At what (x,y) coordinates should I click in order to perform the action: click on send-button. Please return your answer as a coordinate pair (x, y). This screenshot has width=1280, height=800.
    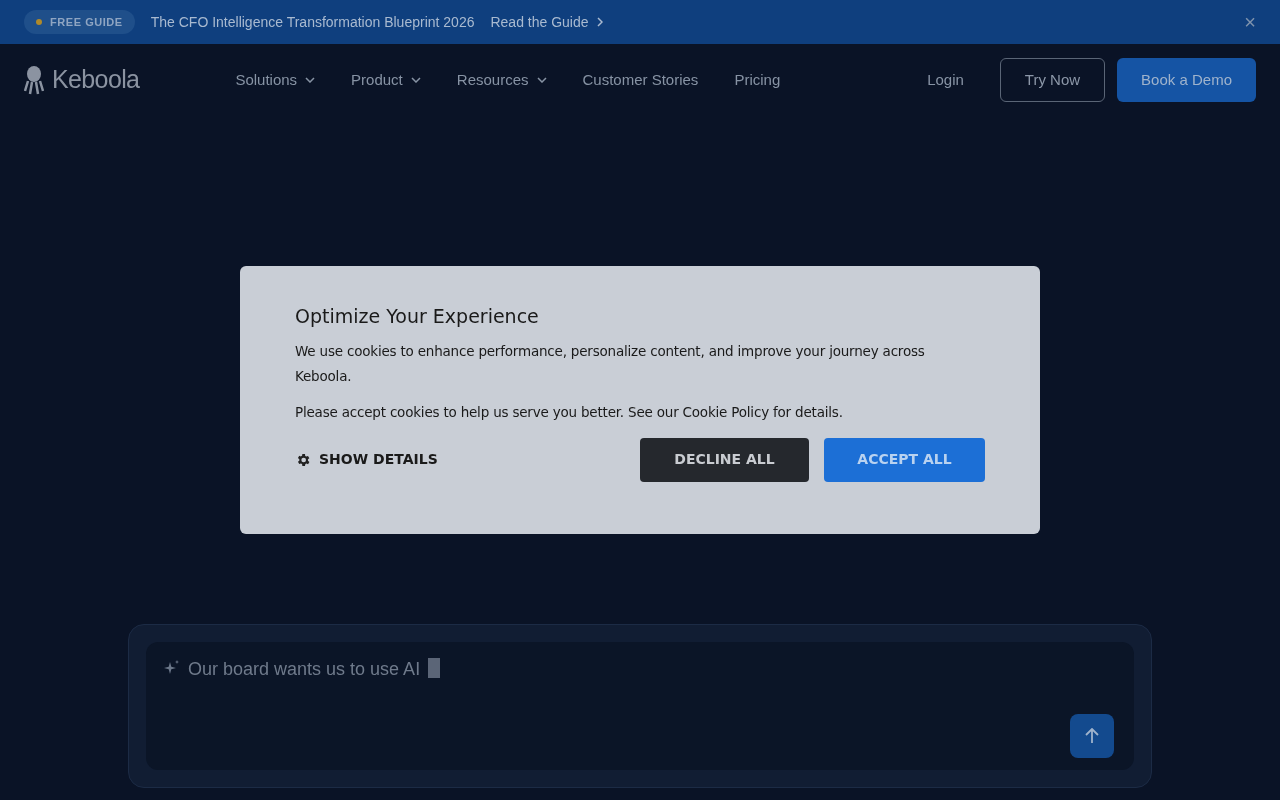
    Looking at the image, I should click on (1092, 736).